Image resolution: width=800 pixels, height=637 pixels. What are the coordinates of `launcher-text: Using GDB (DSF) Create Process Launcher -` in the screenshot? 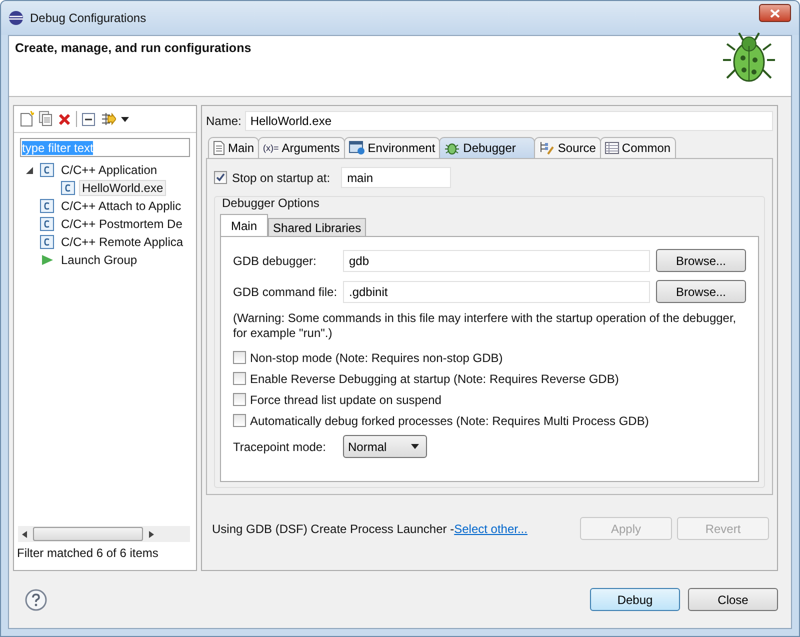 It's located at (333, 529).